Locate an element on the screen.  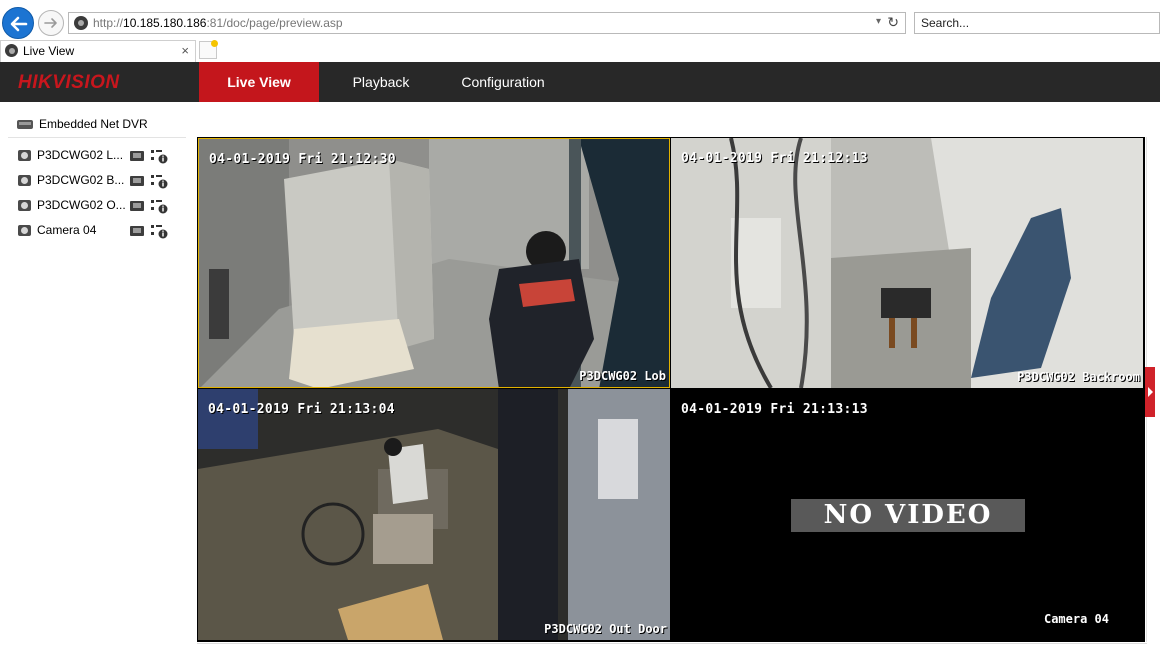
forward-button is located at coordinates (51, 23).